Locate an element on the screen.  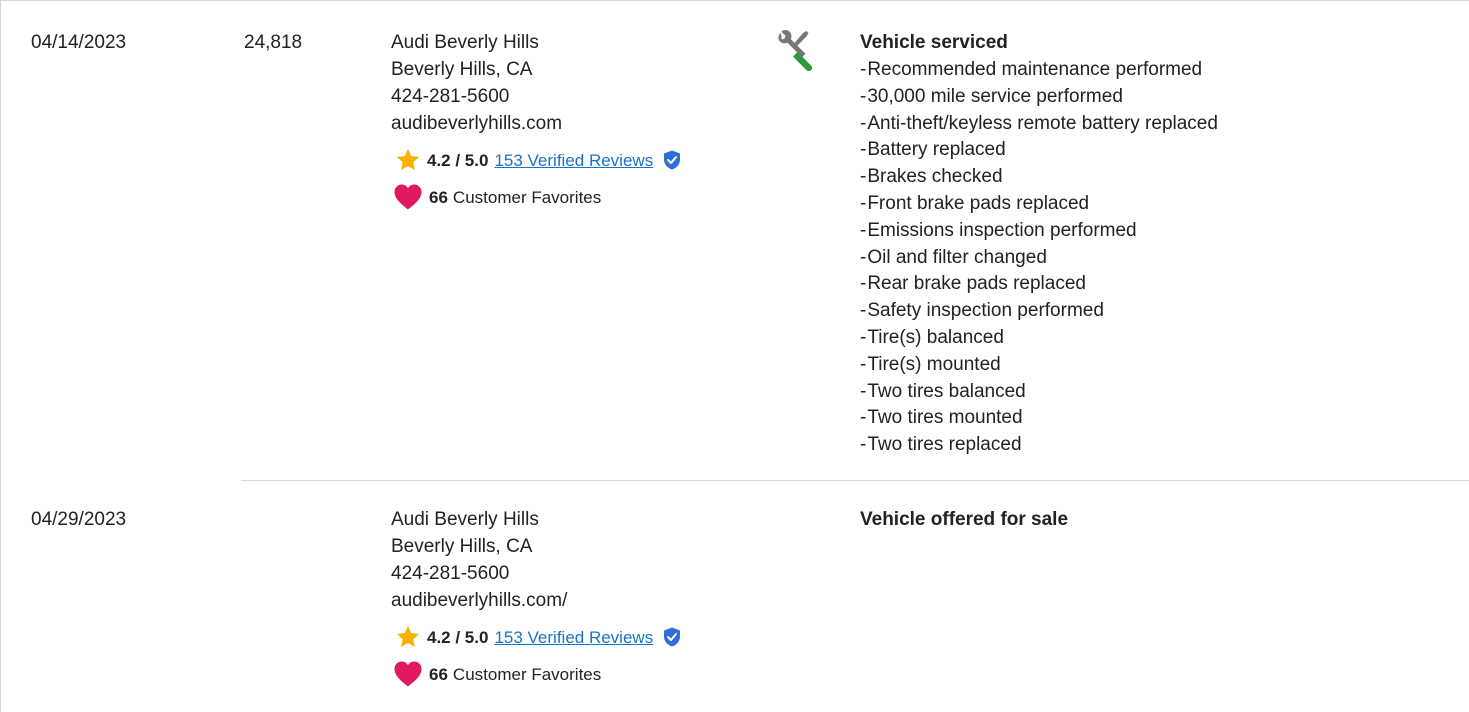
service-details: Vehicle offered for sale is located at coordinates (1160, 519).